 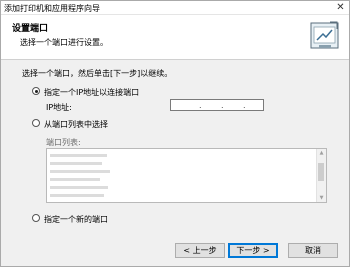 I want to click on scroll-up-icon: ▲, so click(x=321, y=153).